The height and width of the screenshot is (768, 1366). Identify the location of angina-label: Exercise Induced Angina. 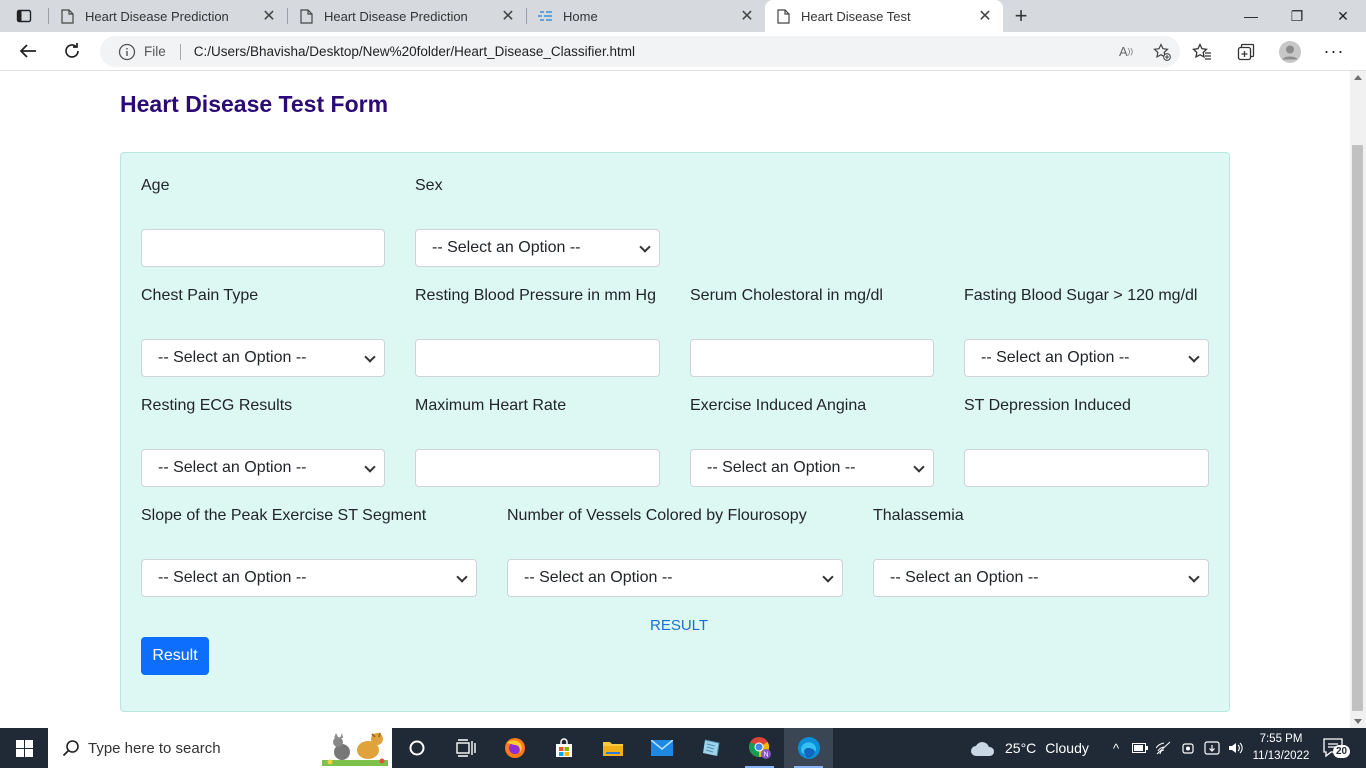
(778, 405).